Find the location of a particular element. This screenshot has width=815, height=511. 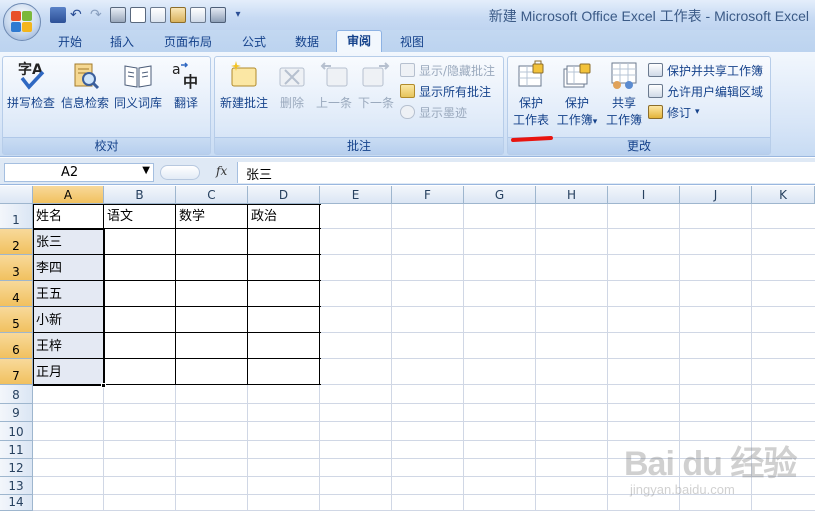

track-changes-button: 修订 ▾ is located at coordinates (674, 112).